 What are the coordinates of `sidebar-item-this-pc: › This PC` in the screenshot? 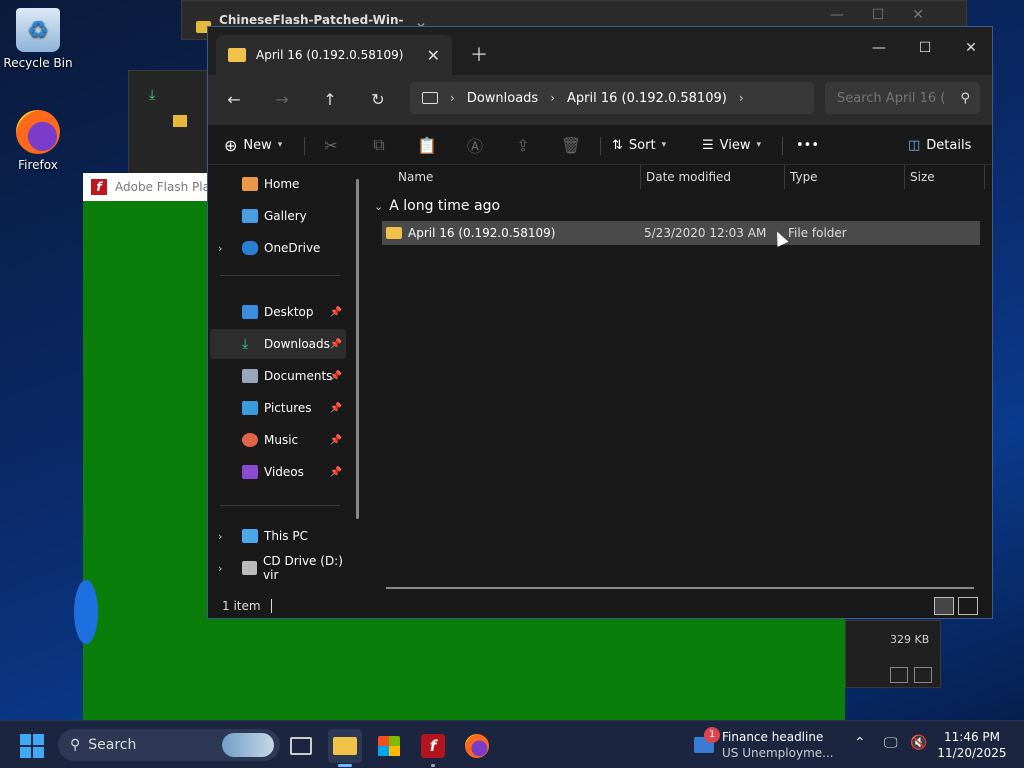 It's located at (278, 536).